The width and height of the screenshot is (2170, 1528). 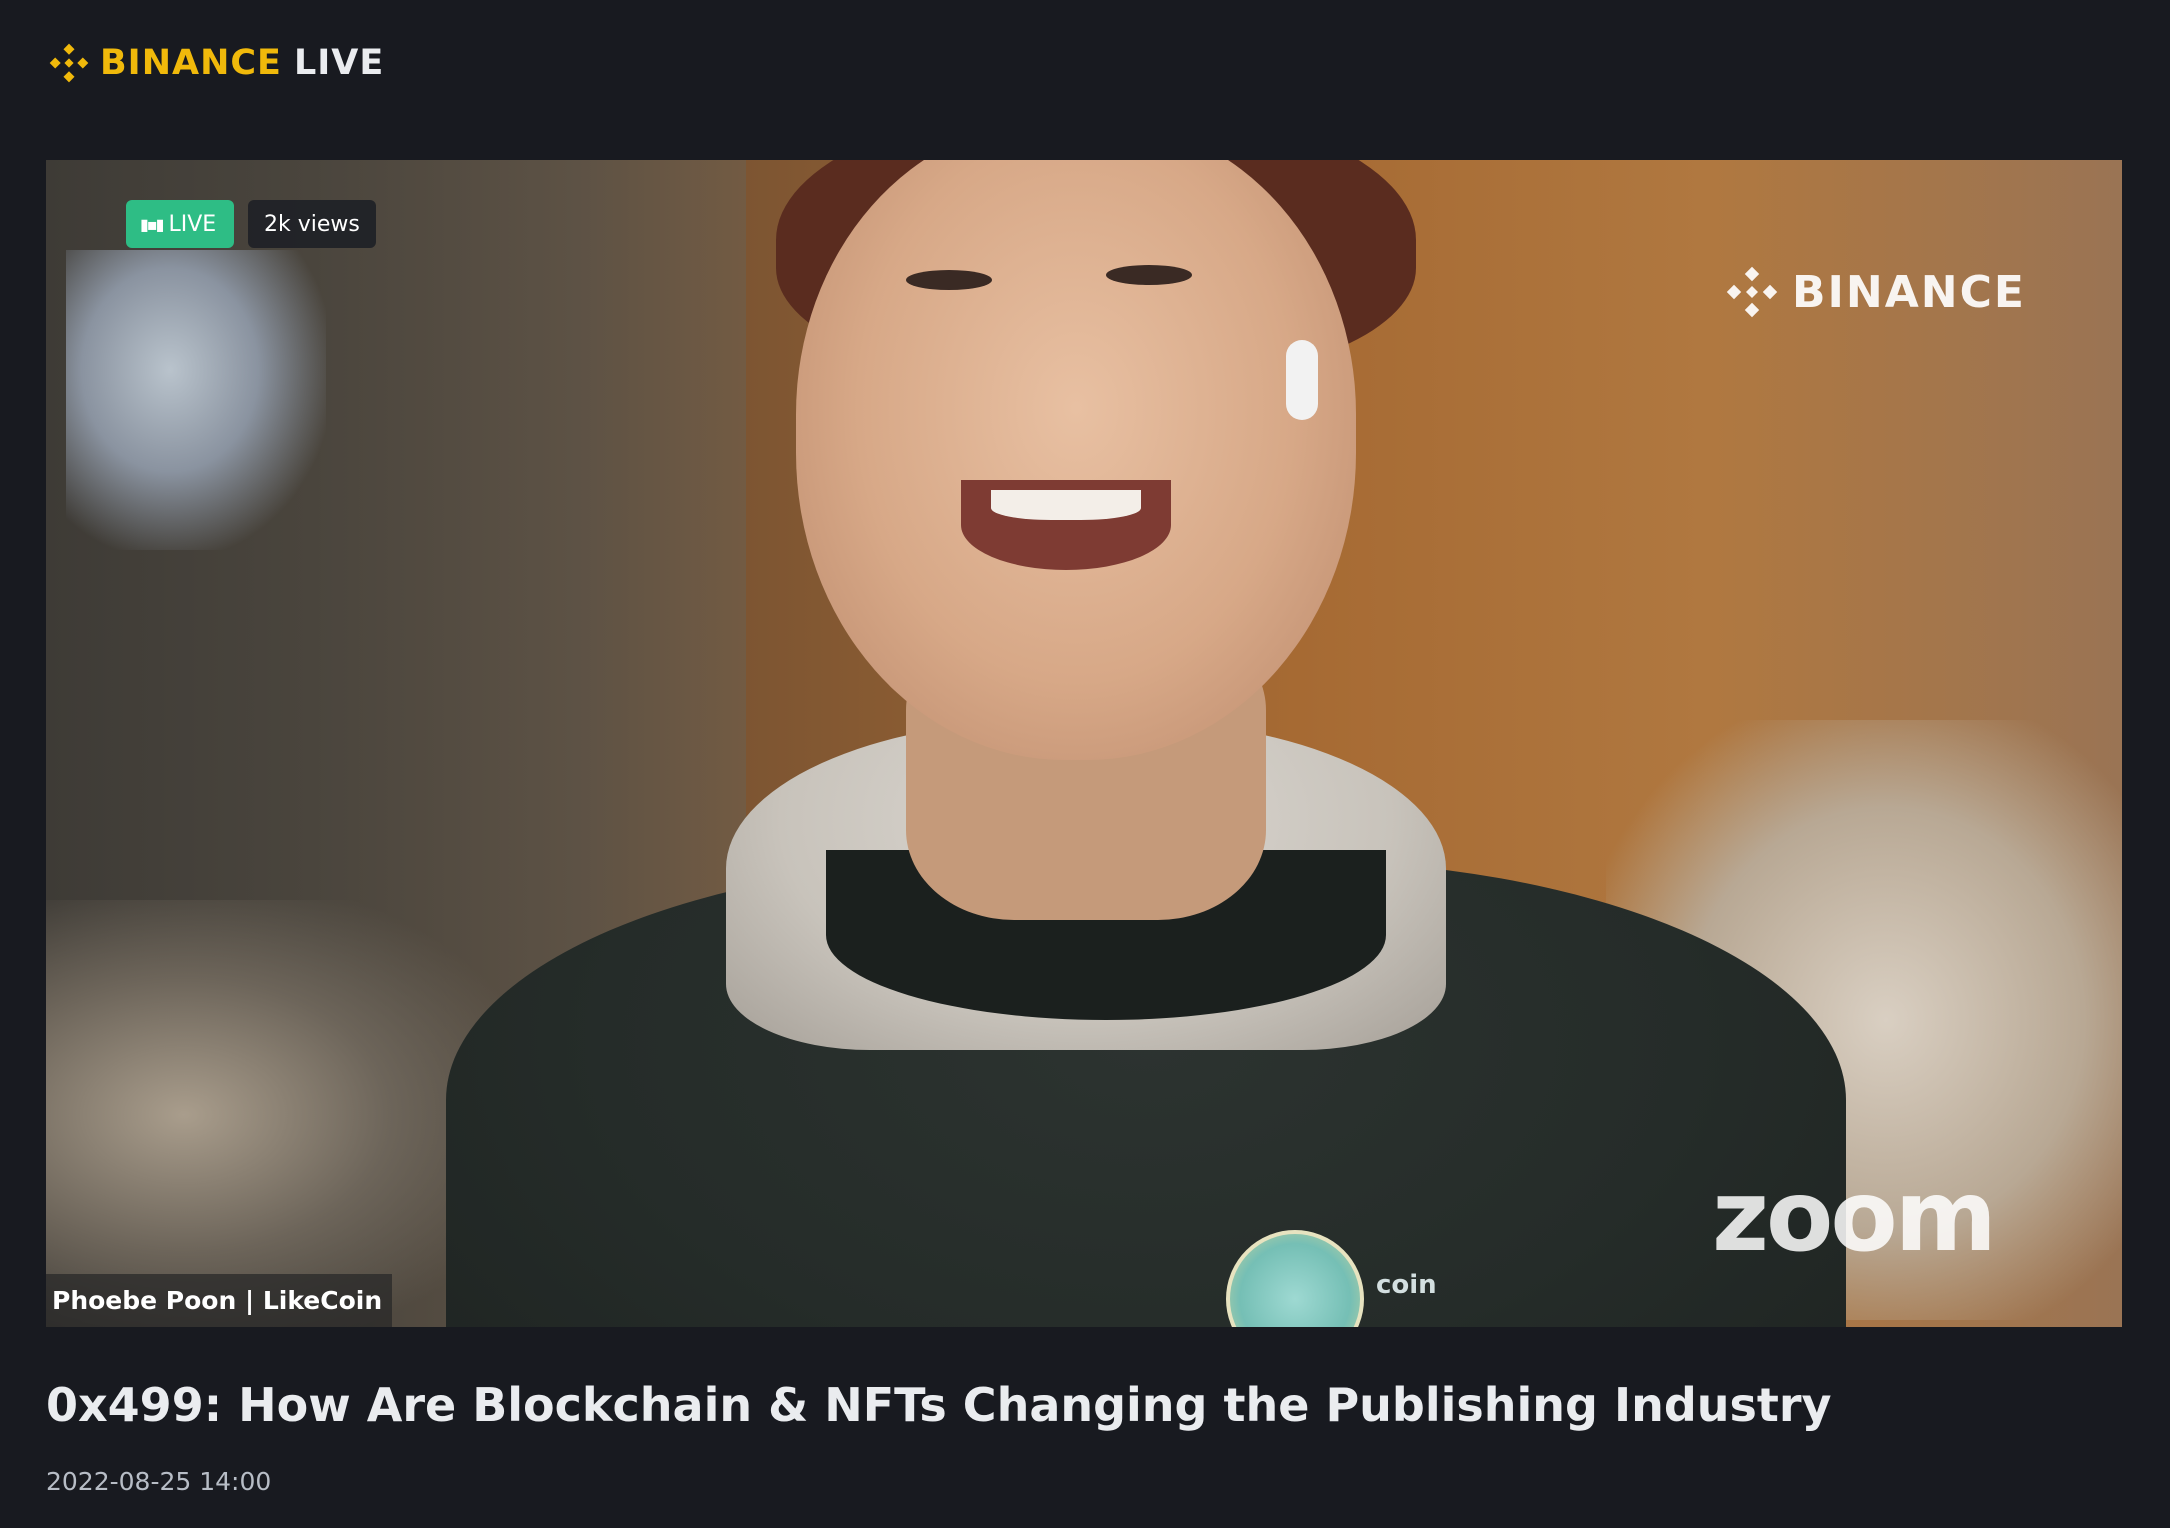 What do you see at coordinates (1854, 1217) in the screenshot?
I see `zoom-watermark: zoom` at bounding box center [1854, 1217].